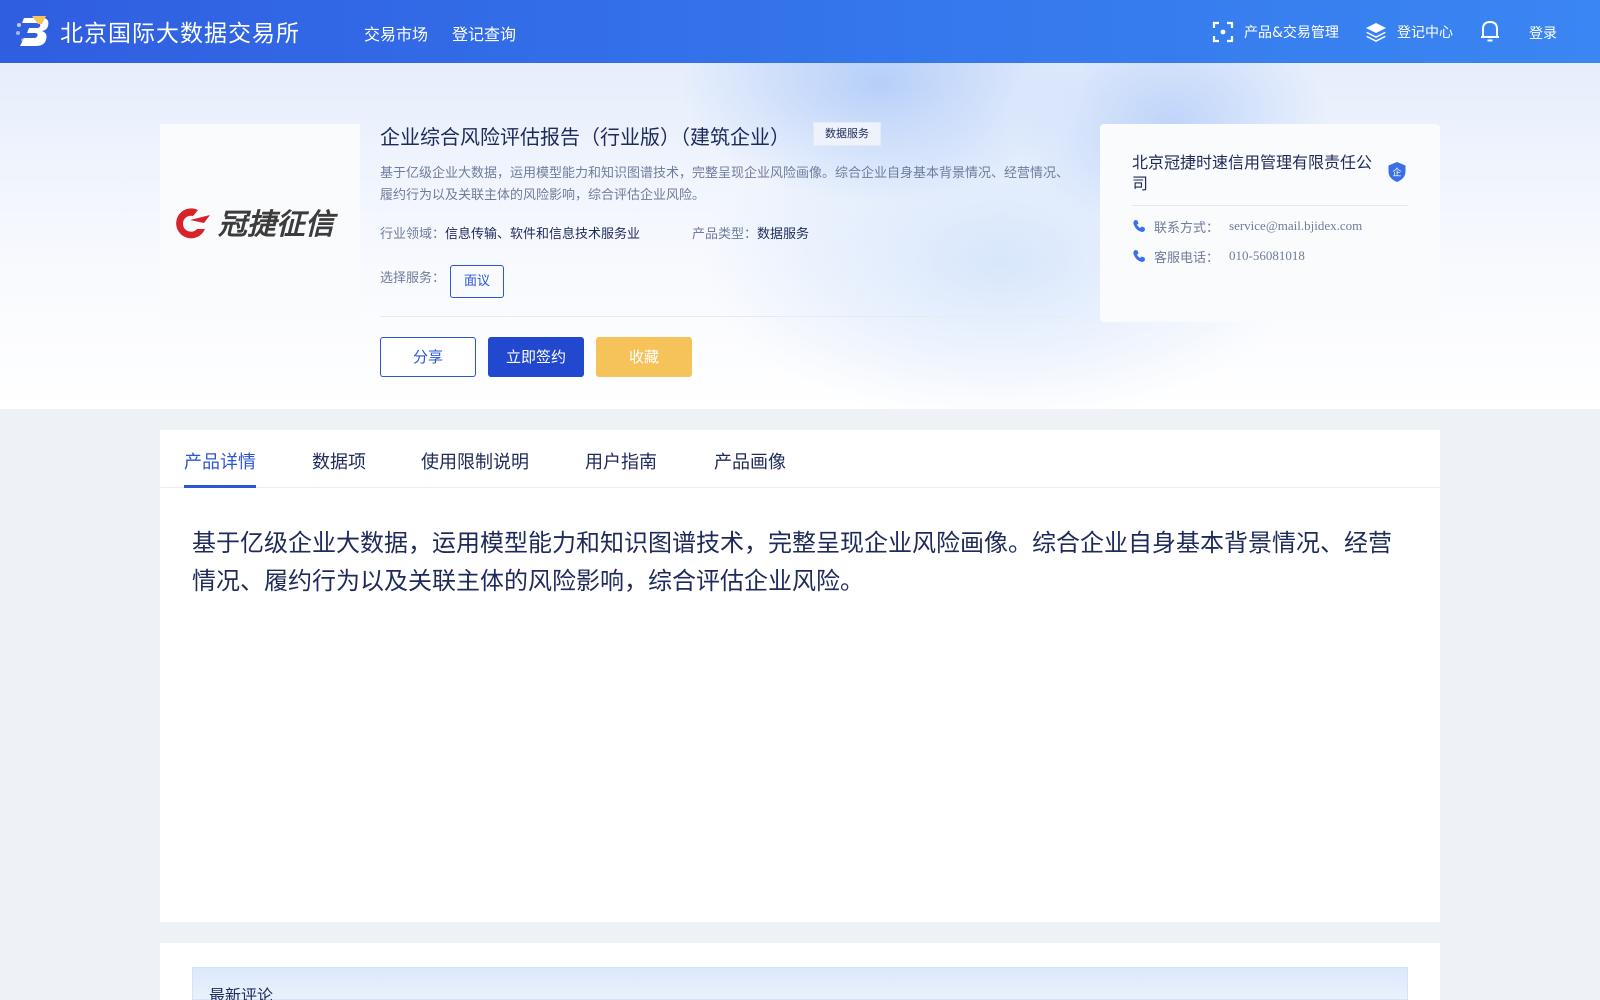 The width and height of the screenshot is (1600, 1000). What do you see at coordinates (536, 357) in the screenshot?
I see `sign-now-button: 立即签约` at bounding box center [536, 357].